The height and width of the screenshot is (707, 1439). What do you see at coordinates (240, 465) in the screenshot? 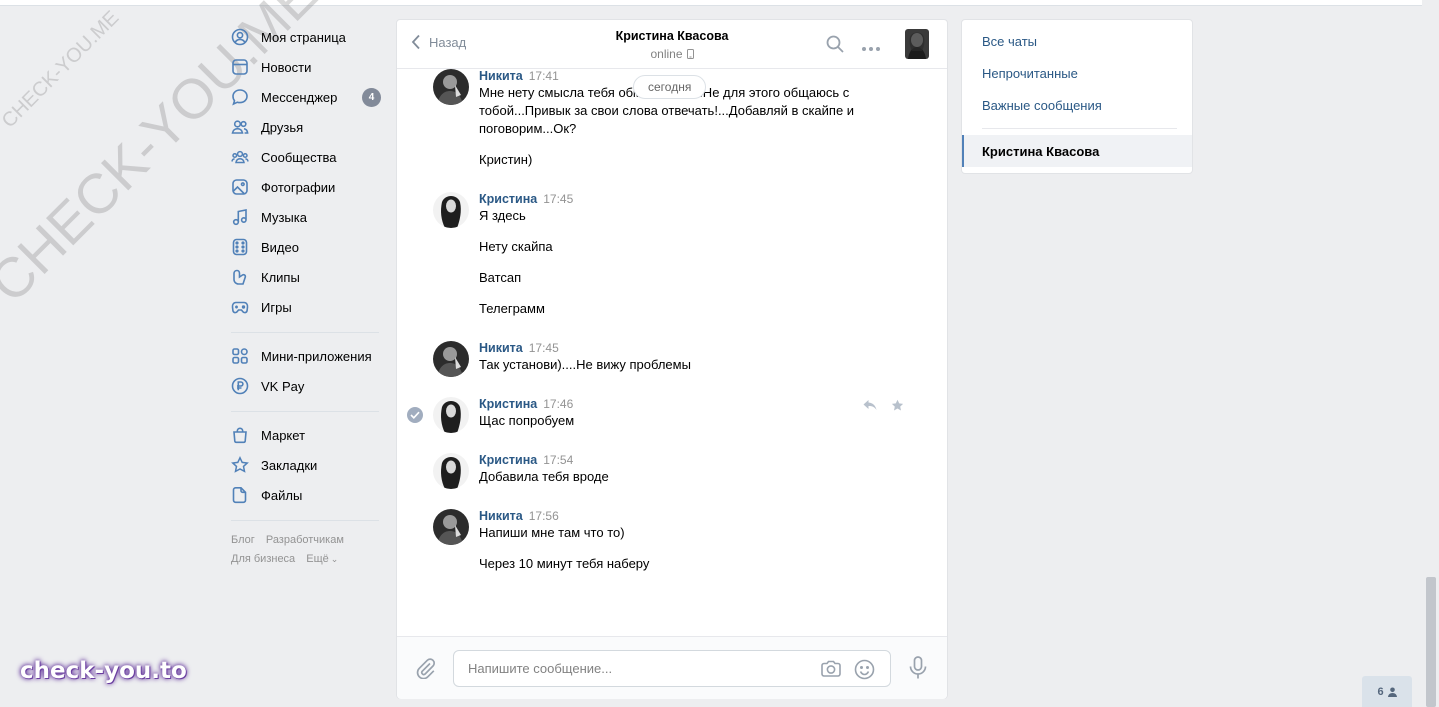
I see `star-icon` at bounding box center [240, 465].